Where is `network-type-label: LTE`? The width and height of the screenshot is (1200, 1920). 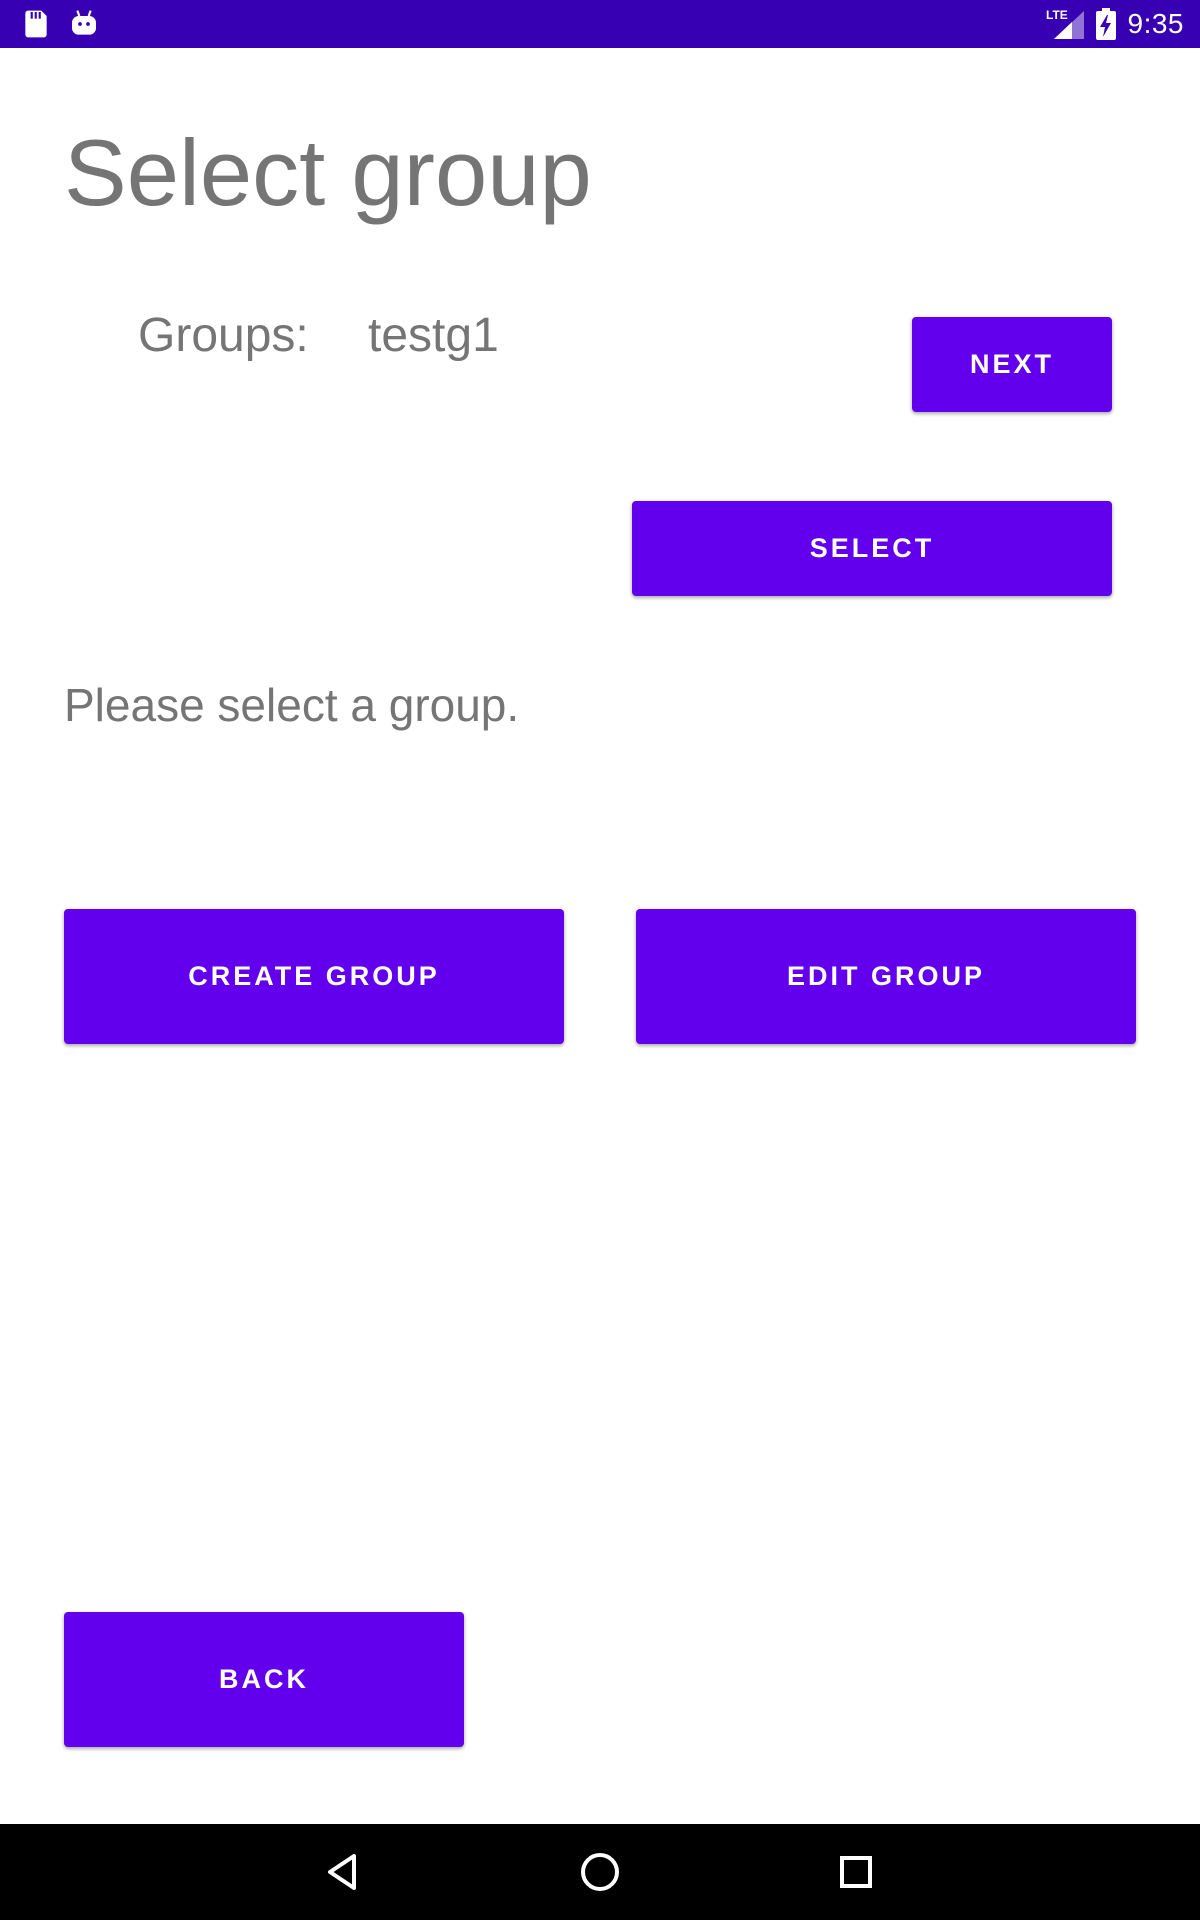
network-type-label: LTE is located at coordinates (1057, 15).